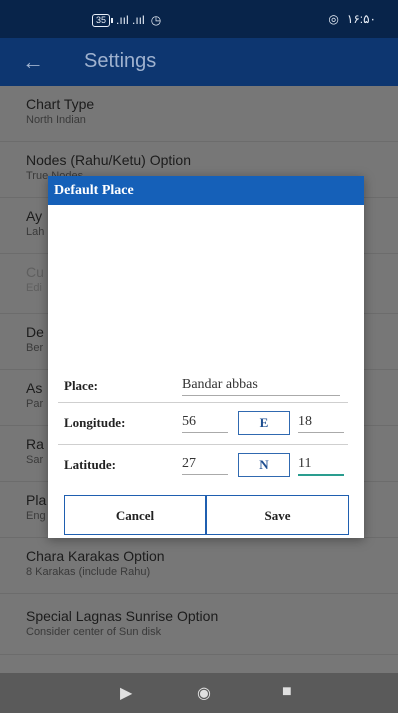 This screenshot has height=713, width=398. What do you see at coordinates (34, 288) in the screenshot?
I see `settings-item-subtitle: Edi` at bounding box center [34, 288].